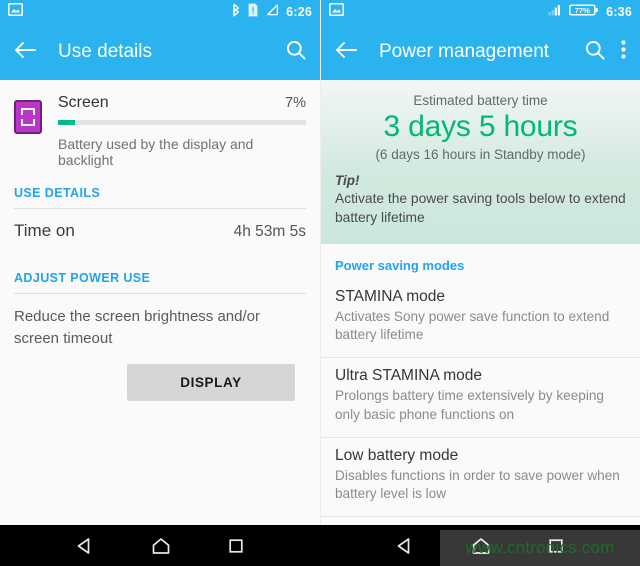  I want to click on estimate-value: 3 days 5 hours, so click(480, 126).